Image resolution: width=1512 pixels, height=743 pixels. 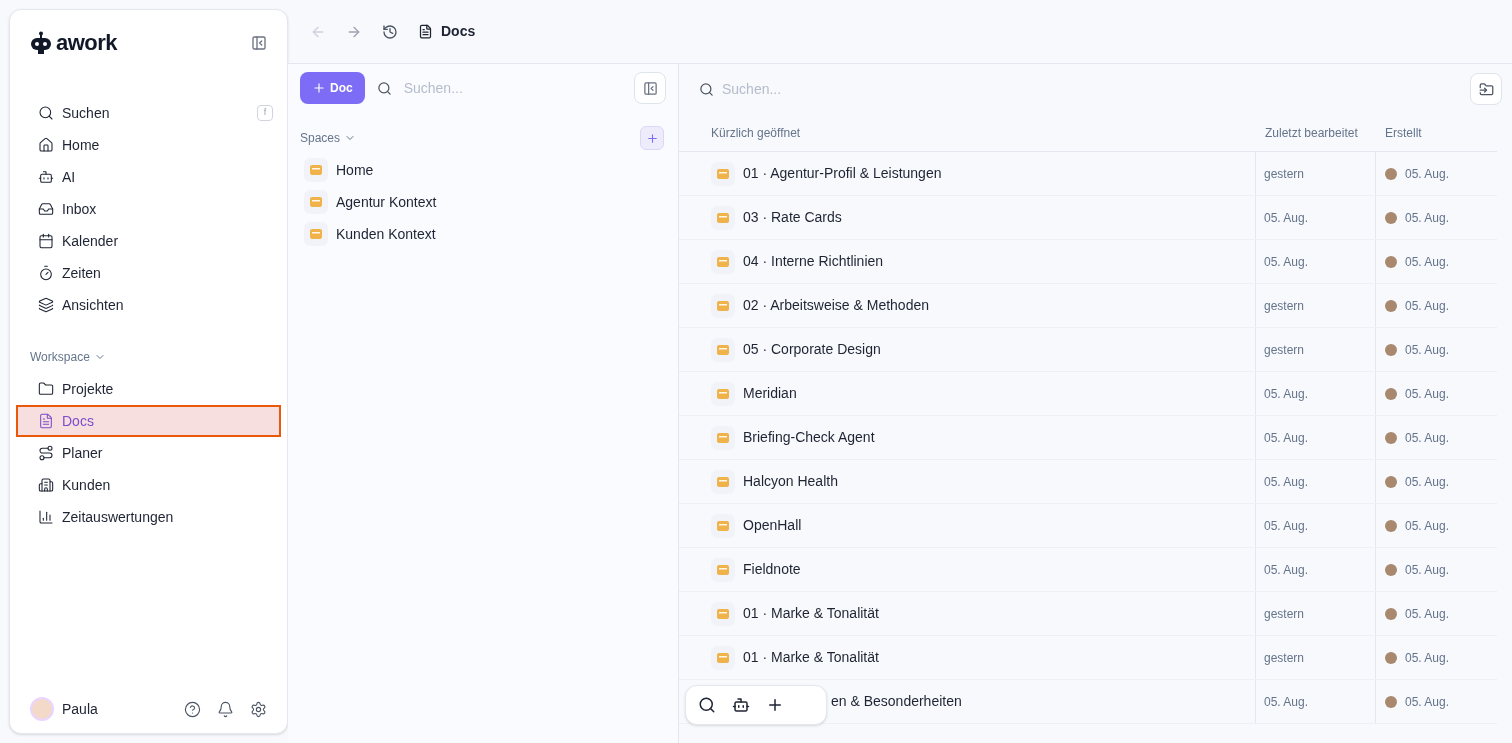 What do you see at coordinates (265, 113) in the screenshot?
I see `shortcut-key: f` at bounding box center [265, 113].